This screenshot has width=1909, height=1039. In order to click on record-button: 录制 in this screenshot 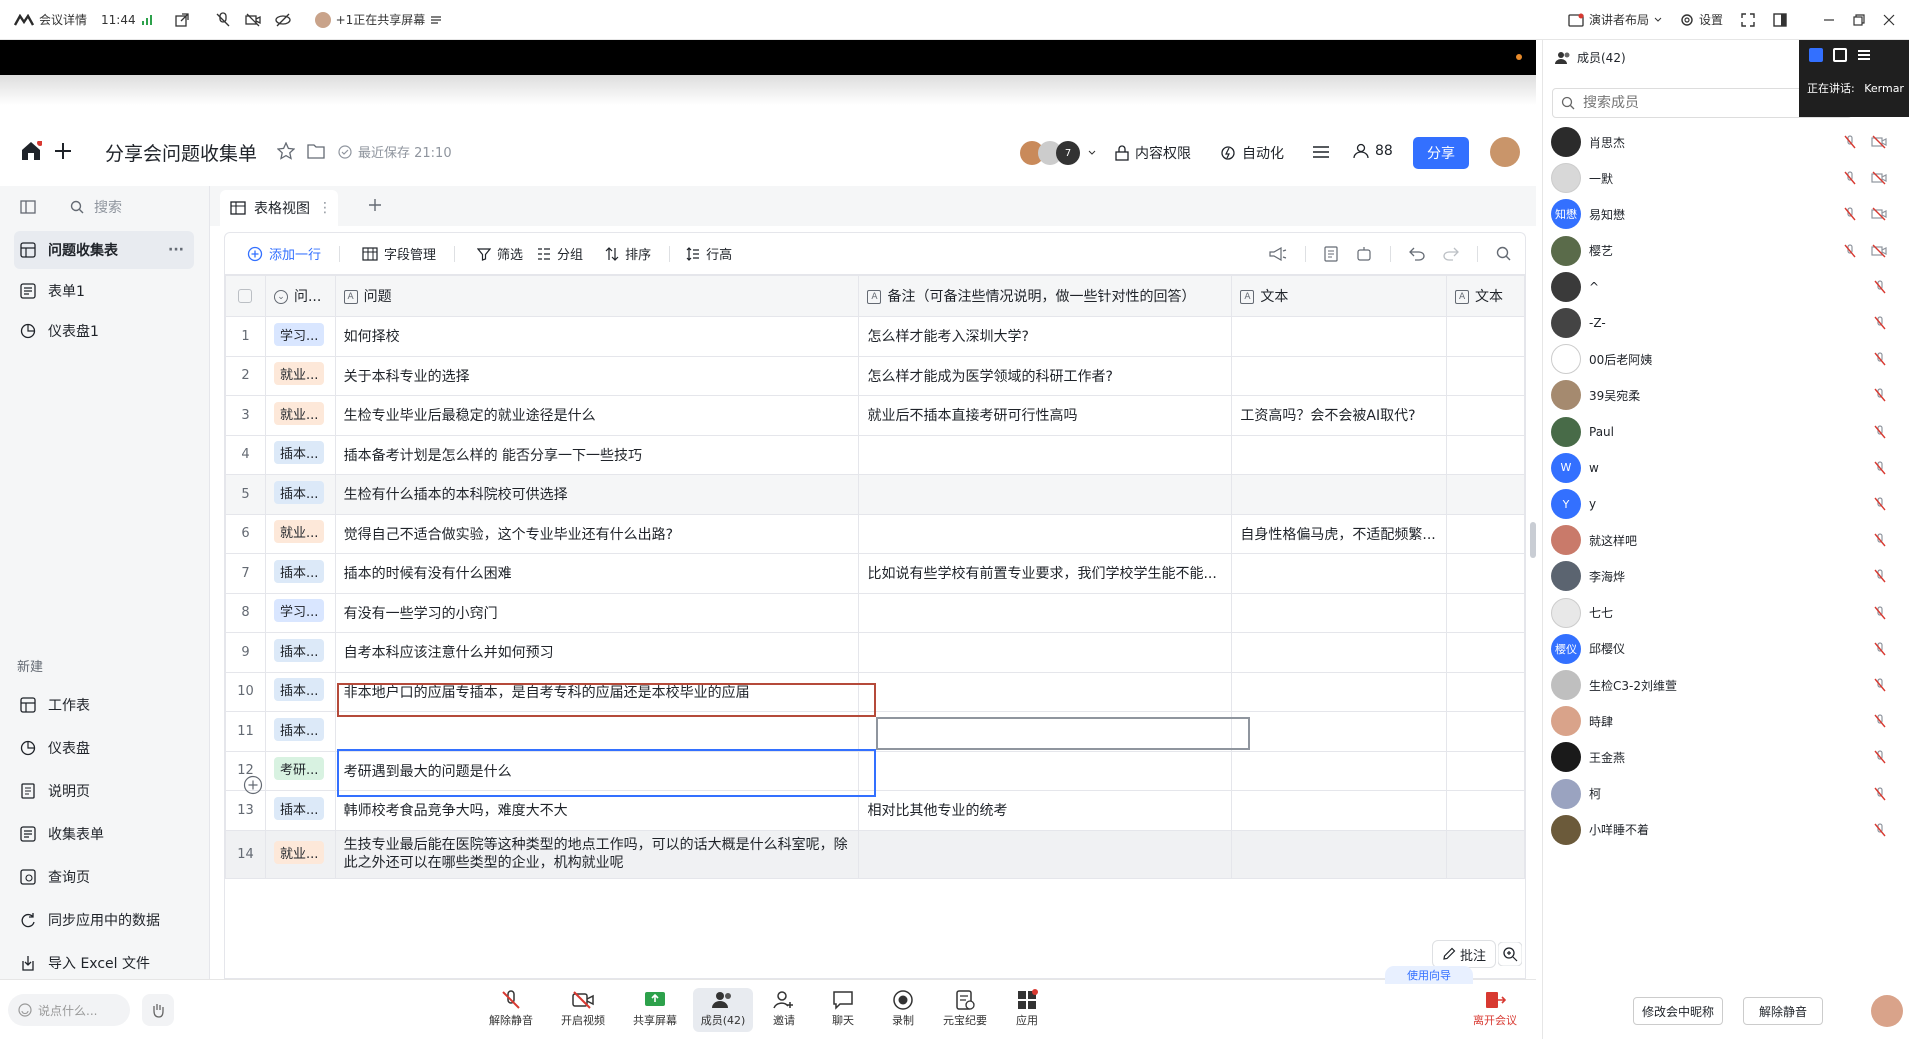, I will do `click(903, 1008)`.